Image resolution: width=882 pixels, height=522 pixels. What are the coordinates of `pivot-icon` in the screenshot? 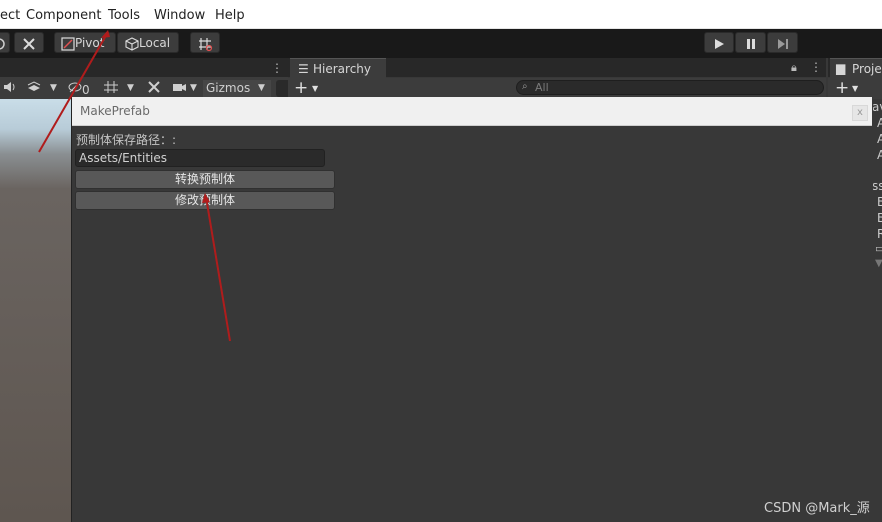 It's located at (68, 43).